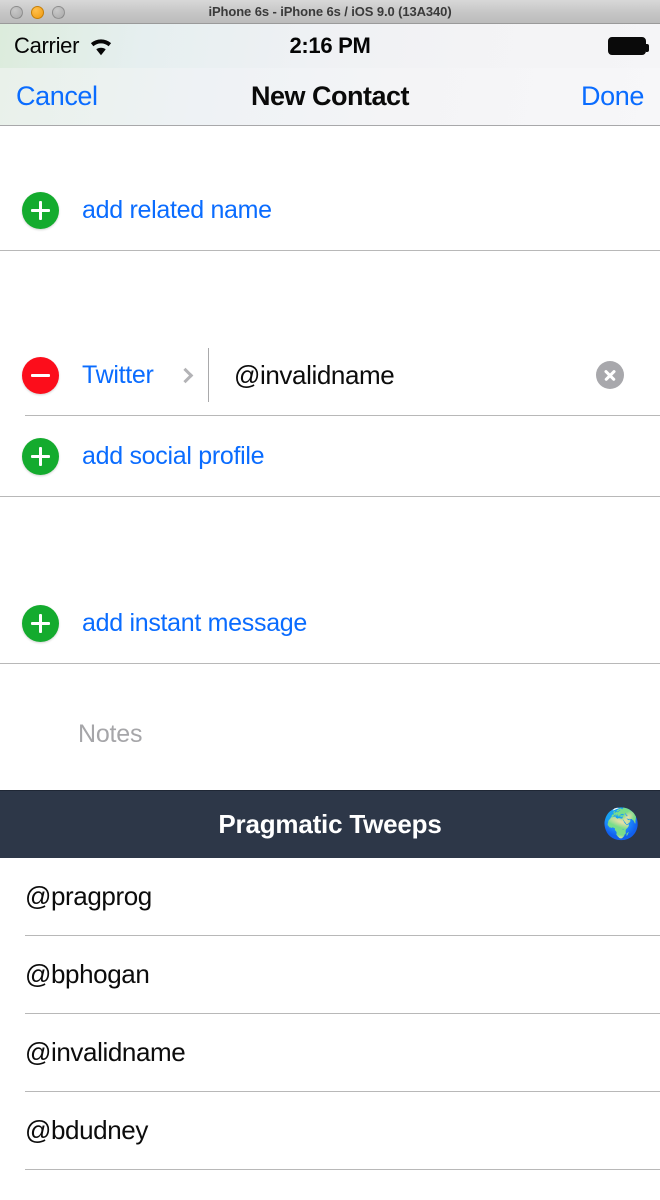 Image resolution: width=660 pixels, height=1200 pixels. What do you see at coordinates (185, 375) in the screenshot?
I see `chevron-right-icon` at bounding box center [185, 375].